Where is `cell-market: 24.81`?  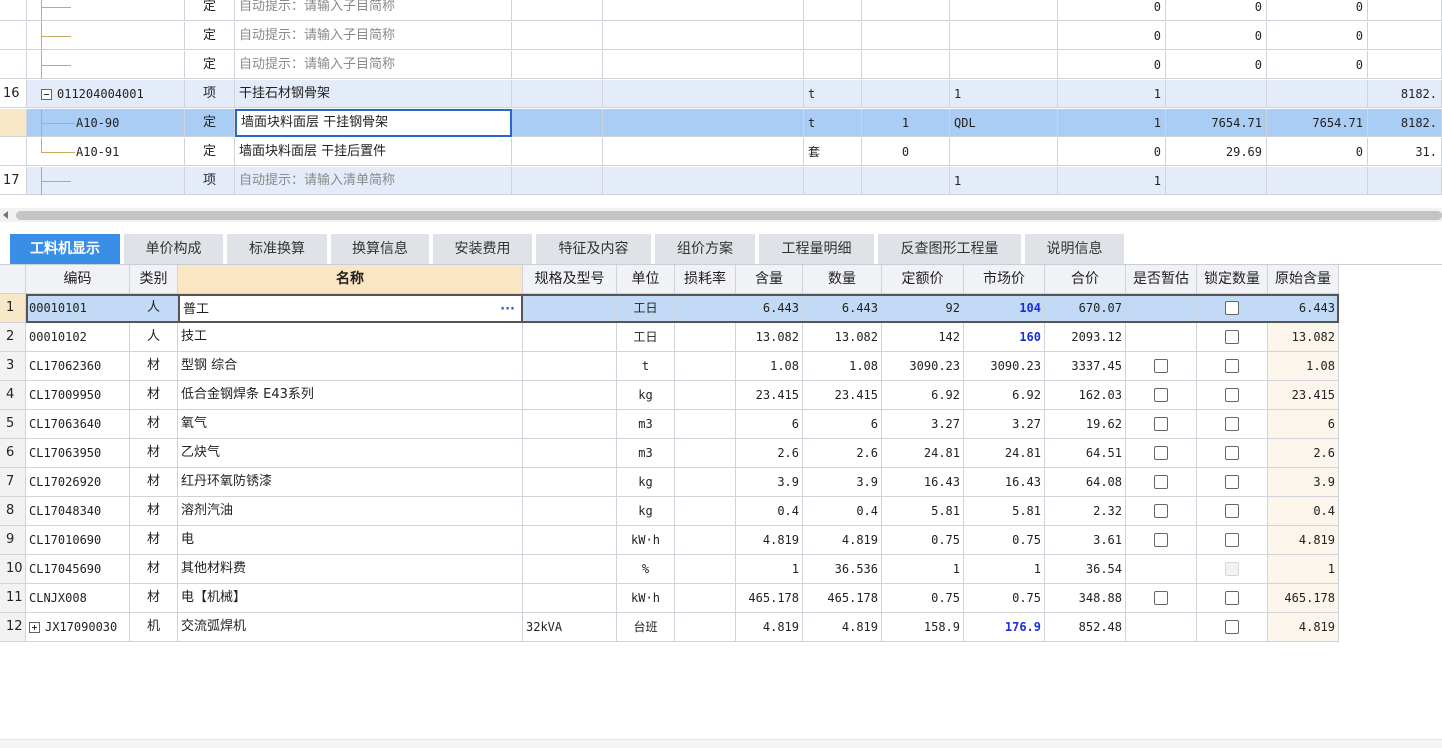 cell-market: 24.81 is located at coordinates (1004, 453).